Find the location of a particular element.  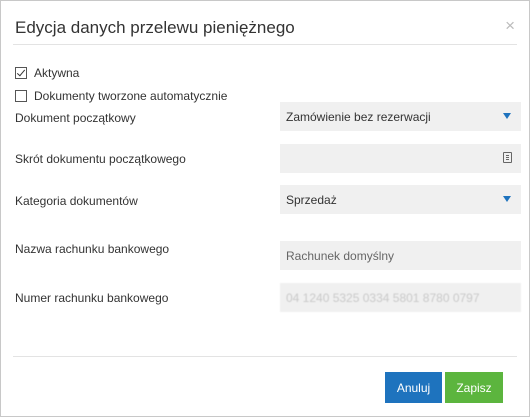

dialog-title: Edycja danych przelewu pieniężnego is located at coordinates (155, 27).